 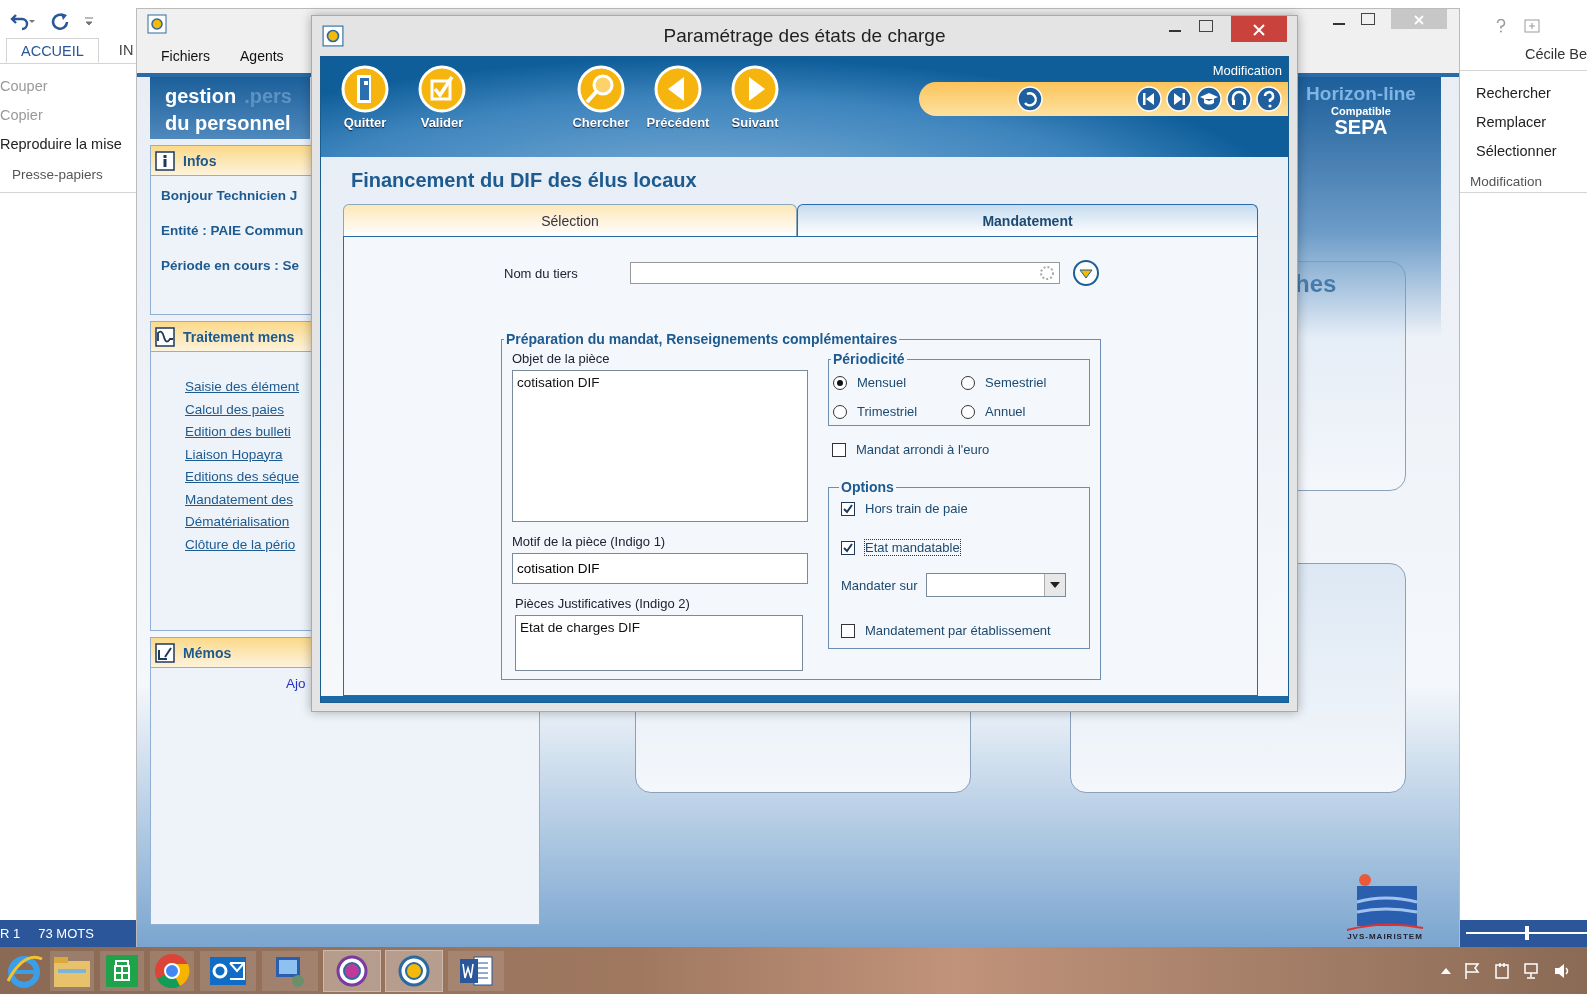 What do you see at coordinates (57, 174) in the screenshot?
I see `group-label: Presse-papiers` at bounding box center [57, 174].